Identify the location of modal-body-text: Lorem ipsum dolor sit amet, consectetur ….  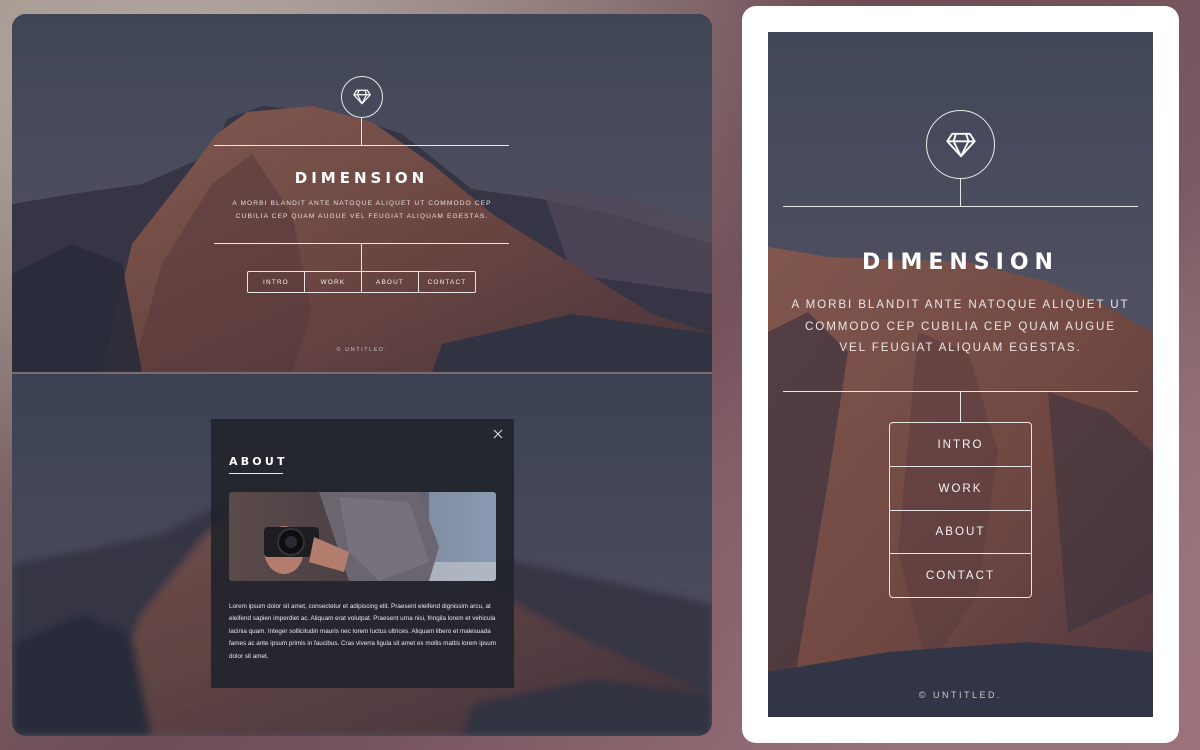
(363, 631).